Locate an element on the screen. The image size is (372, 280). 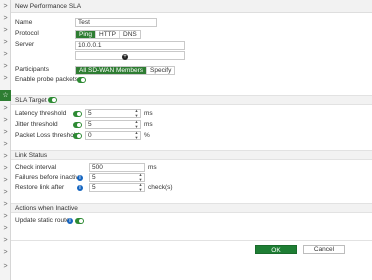
participants-selector: All SD-WAN Members Specify is located at coordinates (125, 70).